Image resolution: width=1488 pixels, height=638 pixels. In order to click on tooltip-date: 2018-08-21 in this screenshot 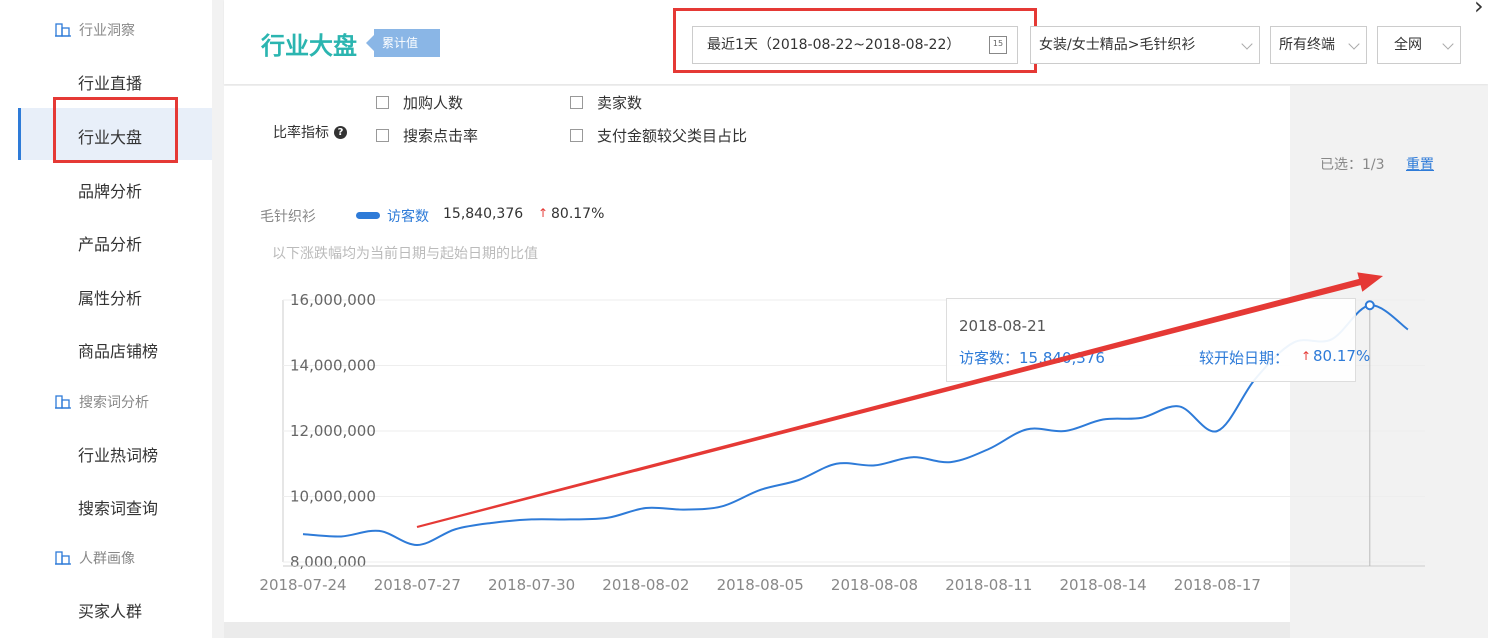, I will do `click(1003, 326)`.